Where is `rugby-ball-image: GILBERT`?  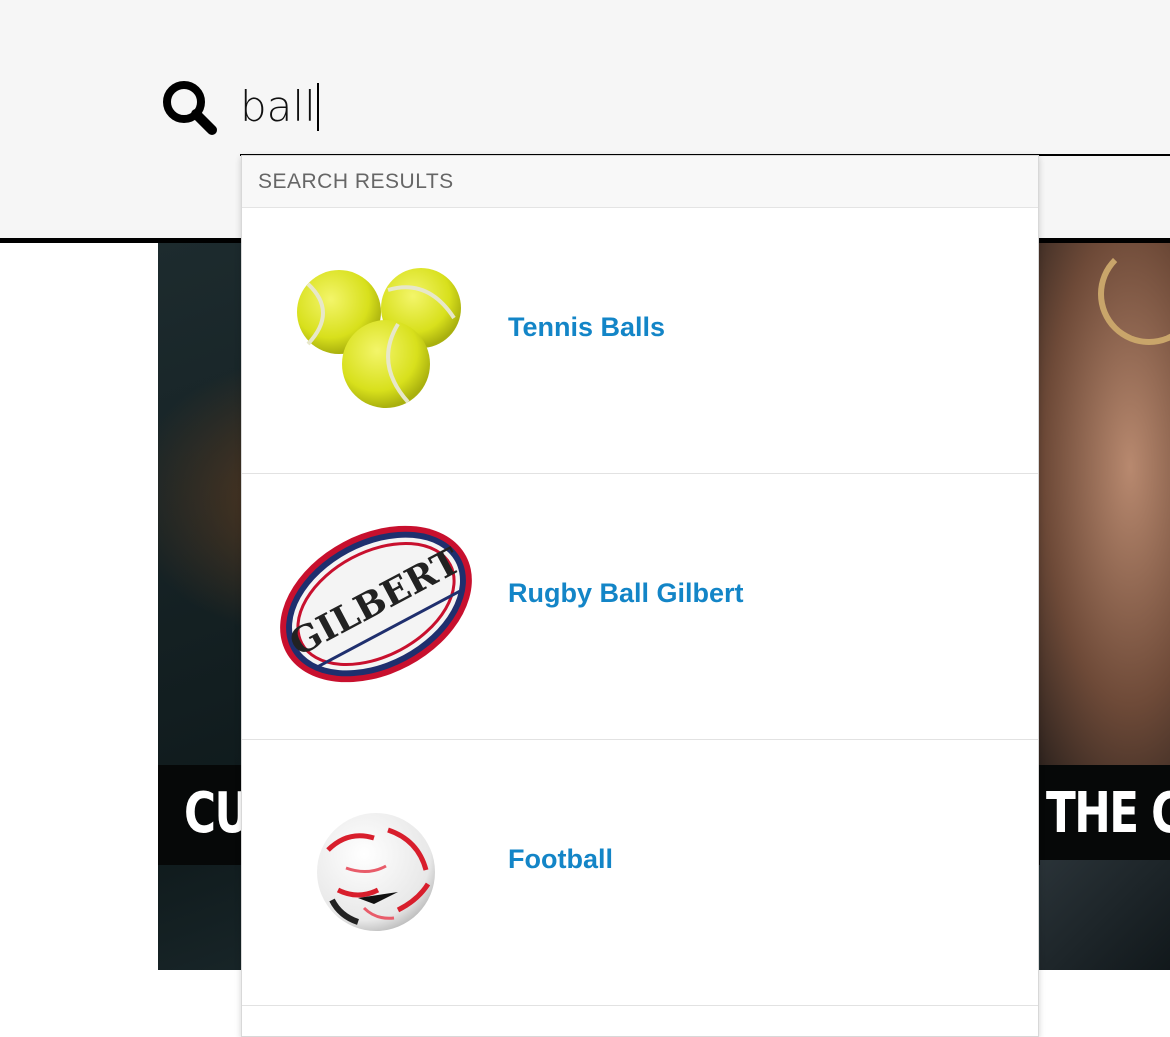 rugby-ball-image: GILBERT is located at coordinates (376, 604).